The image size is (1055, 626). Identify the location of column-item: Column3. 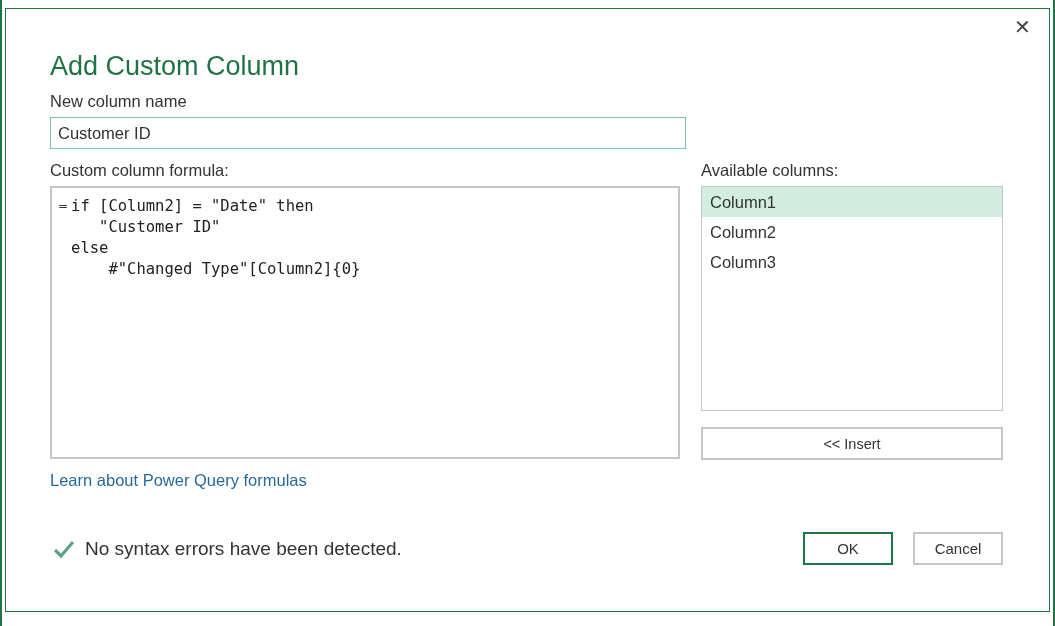
(852, 262).